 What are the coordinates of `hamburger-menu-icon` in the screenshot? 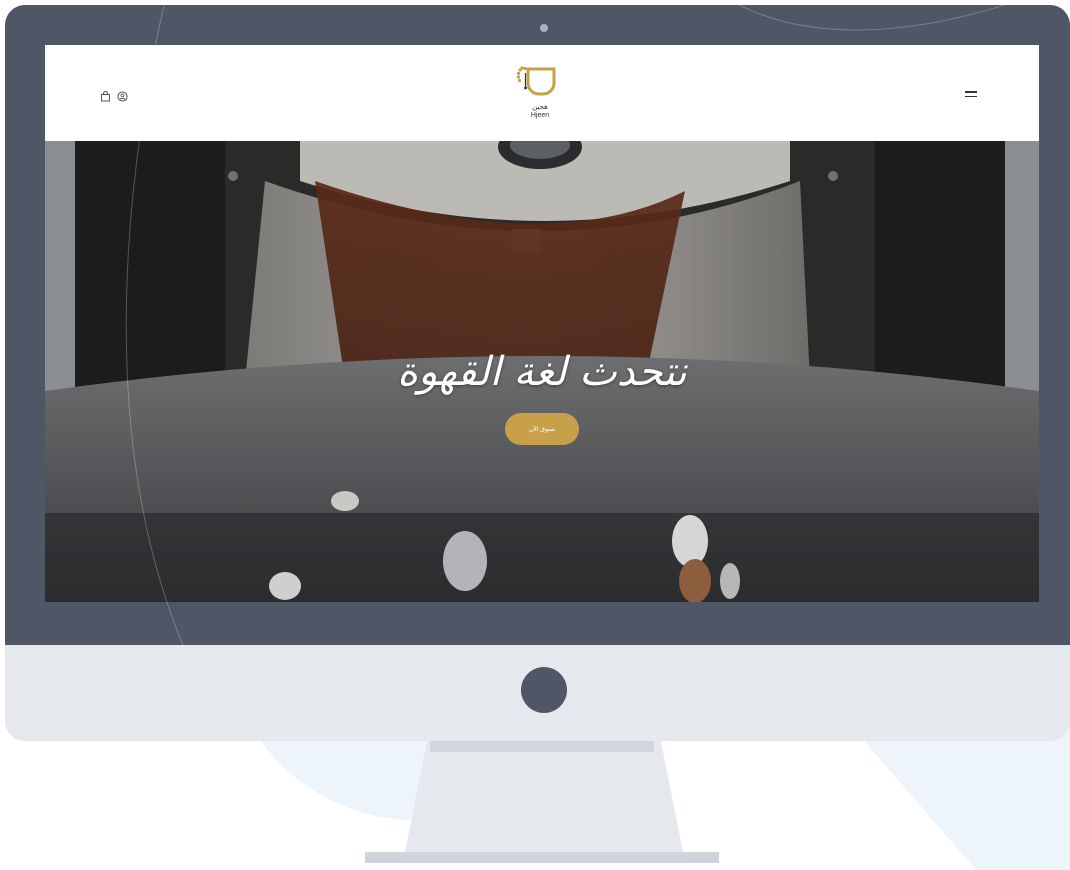 It's located at (971, 95).